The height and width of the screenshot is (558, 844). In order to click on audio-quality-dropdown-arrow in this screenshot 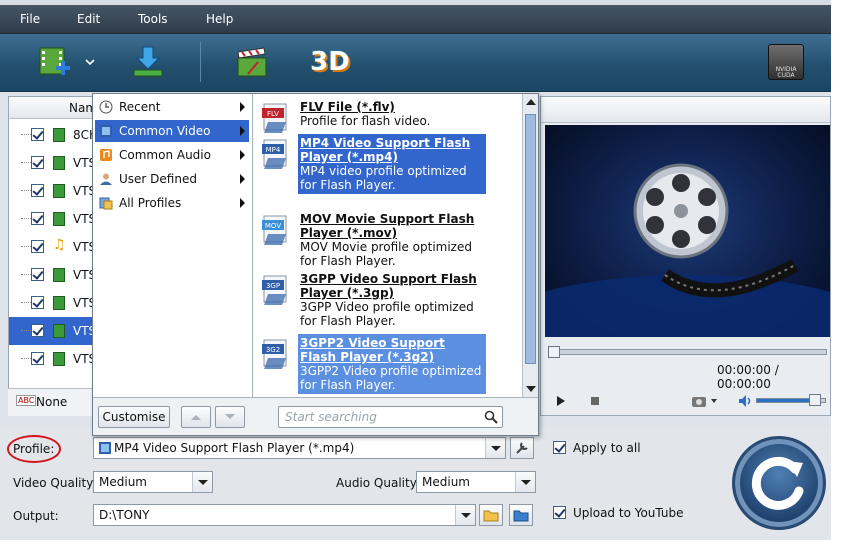, I will do `click(525, 482)`.